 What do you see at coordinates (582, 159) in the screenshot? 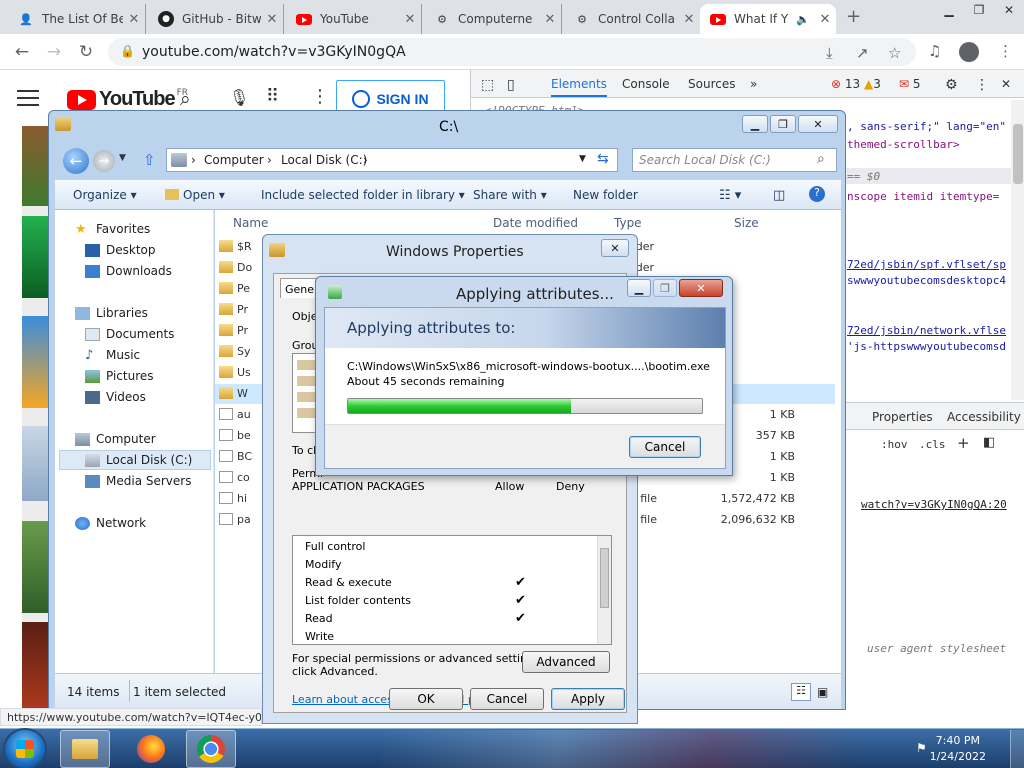
I see `address-dropdown-icon: ▼` at bounding box center [582, 159].